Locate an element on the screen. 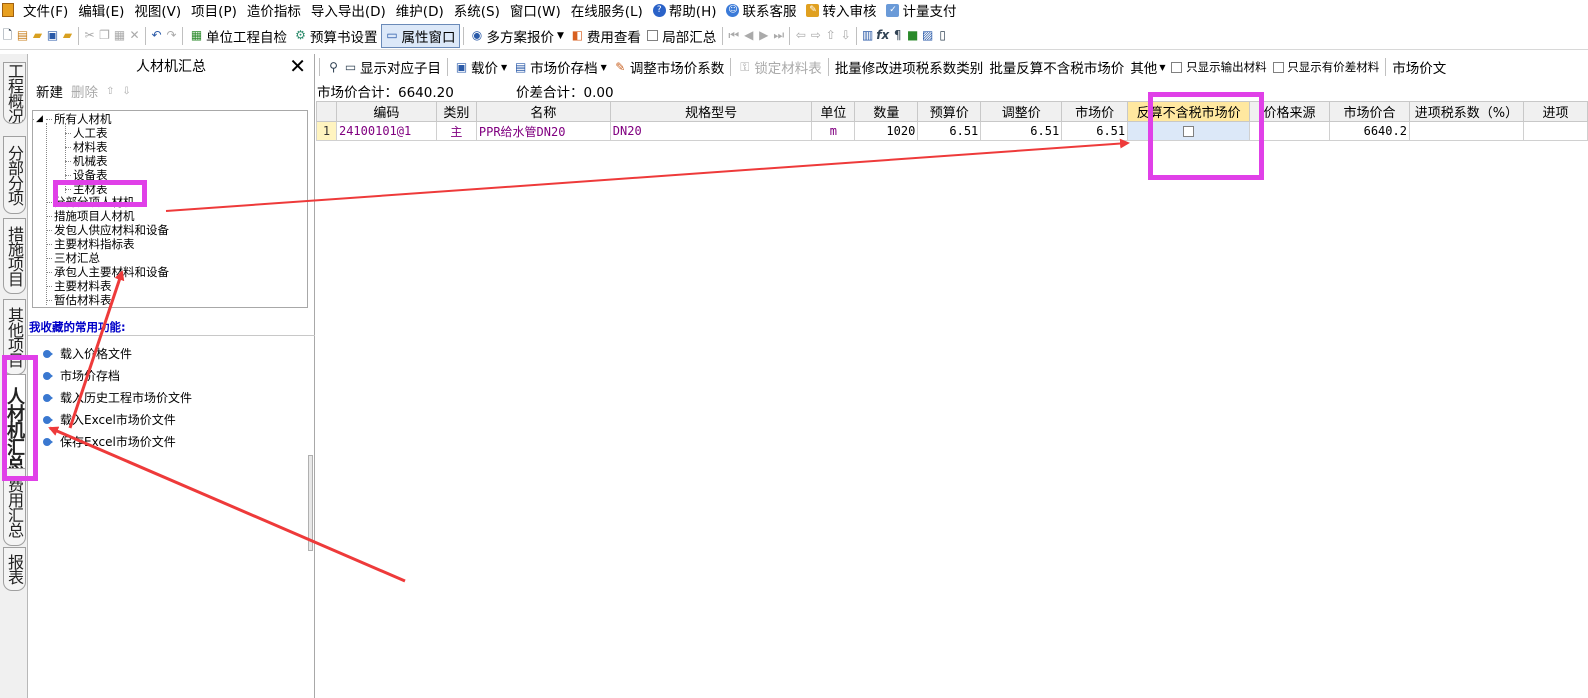  menu-online-service: 在线服务(L) is located at coordinates (607, 10).